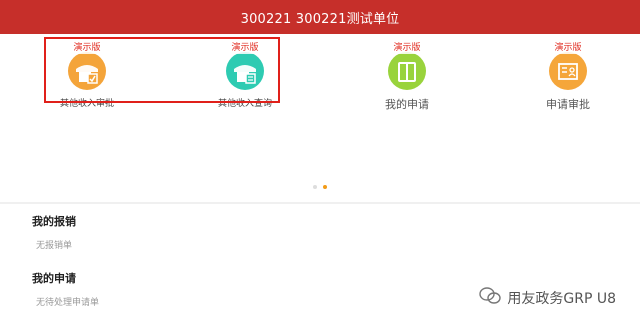 This screenshot has width=640, height=324. What do you see at coordinates (325, 187) in the screenshot?
I see `page-dot-active` at bounding box center [325, 187].